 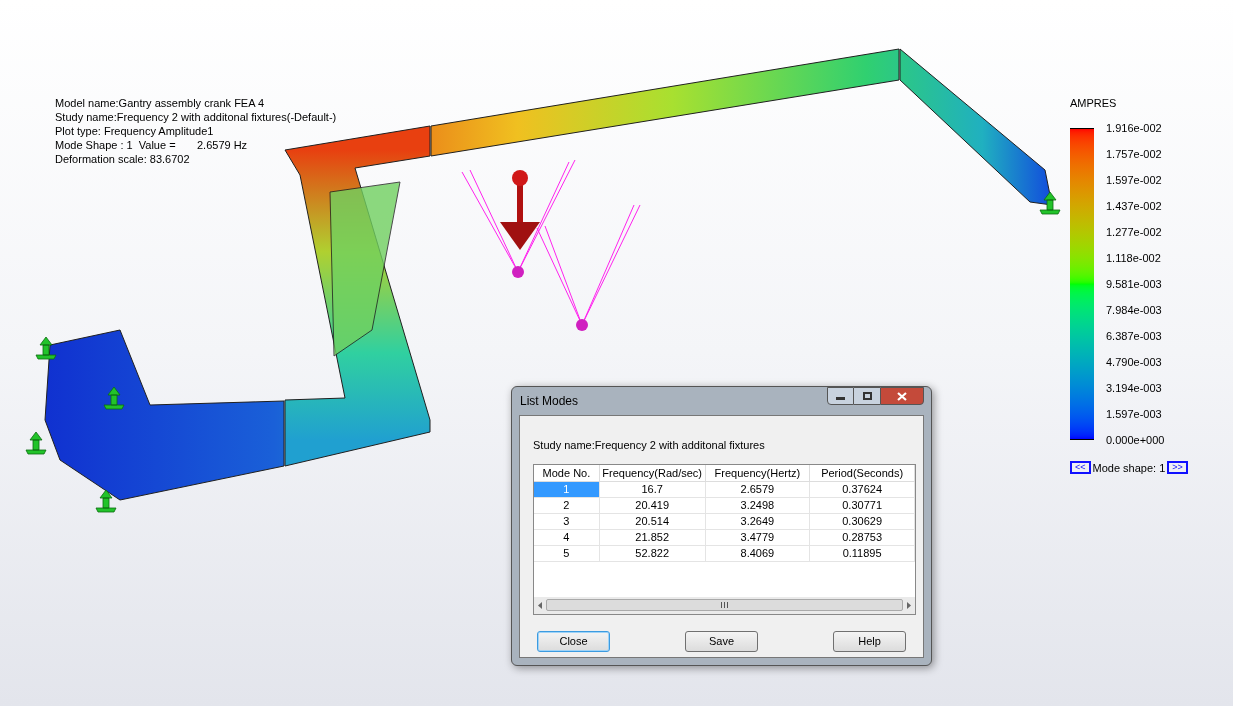 What do you see at coordinates (867, 396) in the screenshot?
I see `maximize-button` at bounding box center [867, 396].